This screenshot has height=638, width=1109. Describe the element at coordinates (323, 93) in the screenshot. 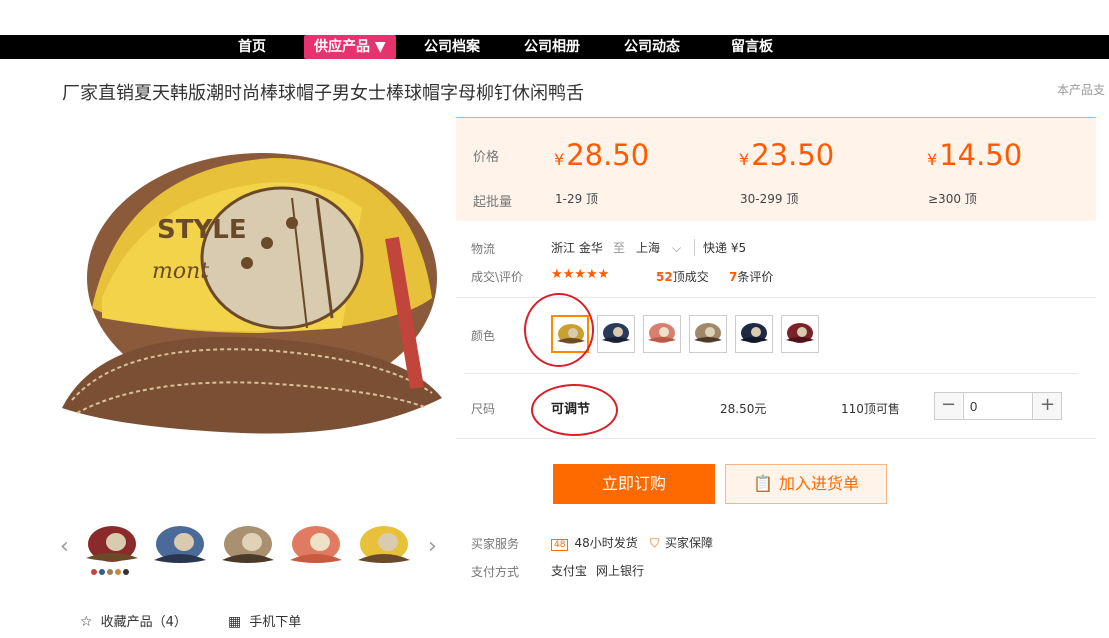

I see `product-title: 厂家直销夏天韩版潮时尚棒球帽子男女士棒球帽字母柳钉休闲鸭舌` at that location.